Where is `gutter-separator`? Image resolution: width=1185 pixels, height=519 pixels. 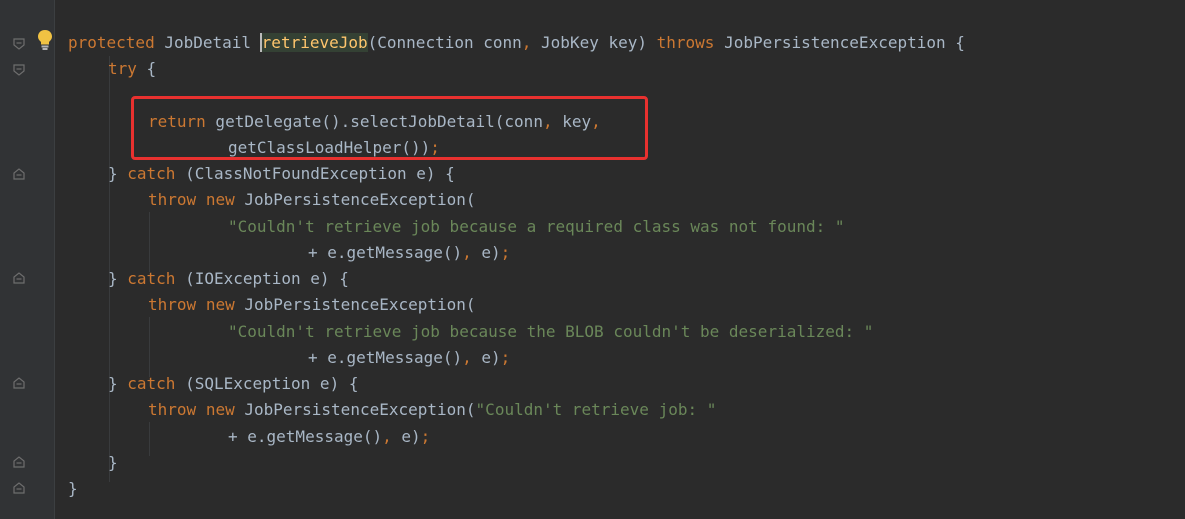
gutter-separator is located at coordinates (54, 259).